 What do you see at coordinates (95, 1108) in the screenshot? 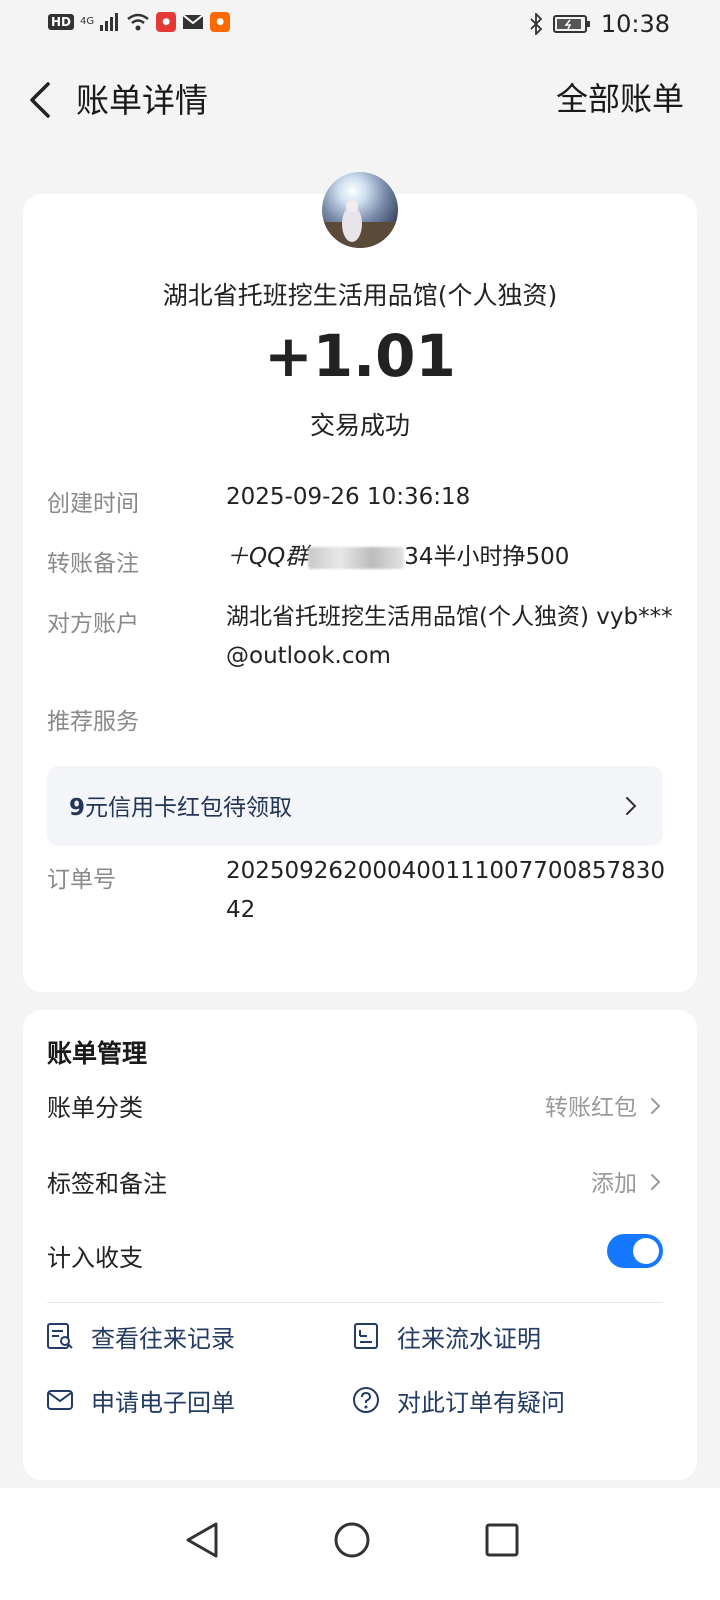
I see `bill-category-label: 账单分类` at bounding box center [95, 1108].